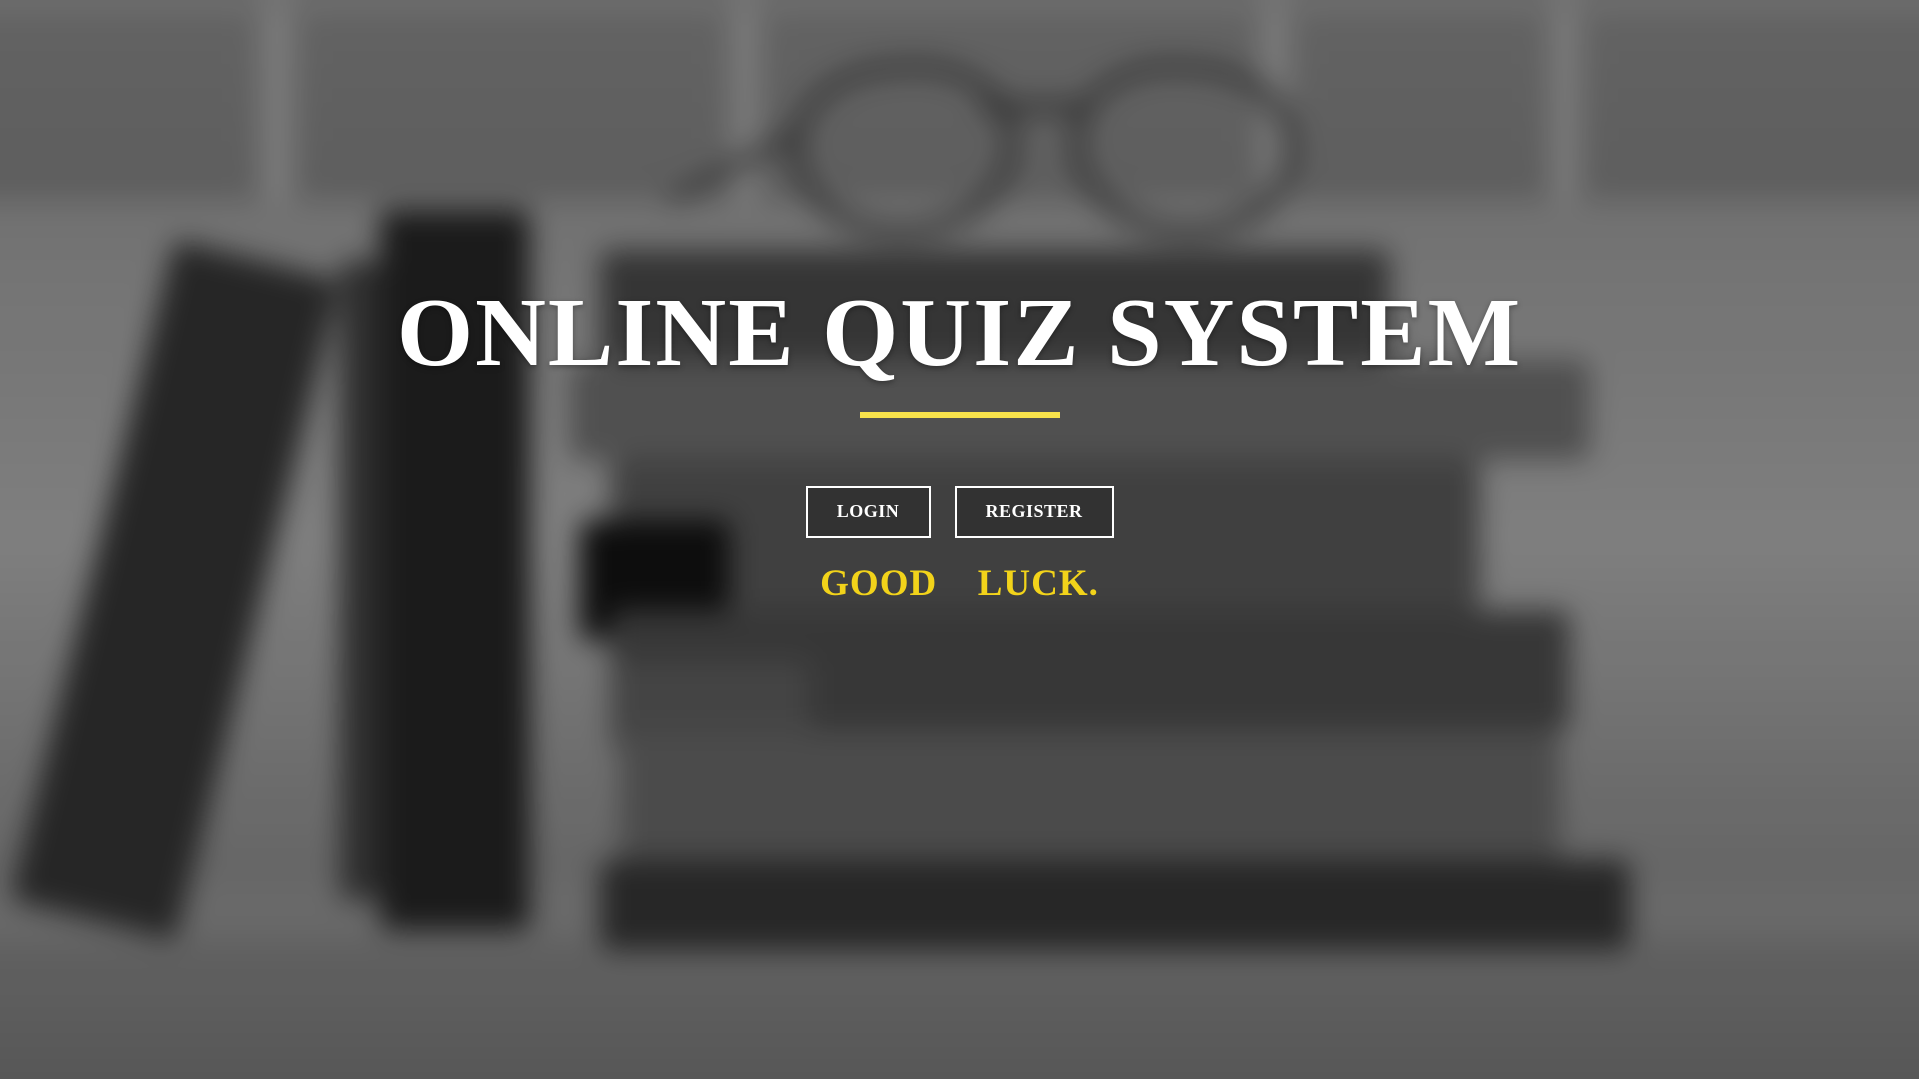  I want to click on action-buttons: LOGIN REGISTER, so click(959, 512).